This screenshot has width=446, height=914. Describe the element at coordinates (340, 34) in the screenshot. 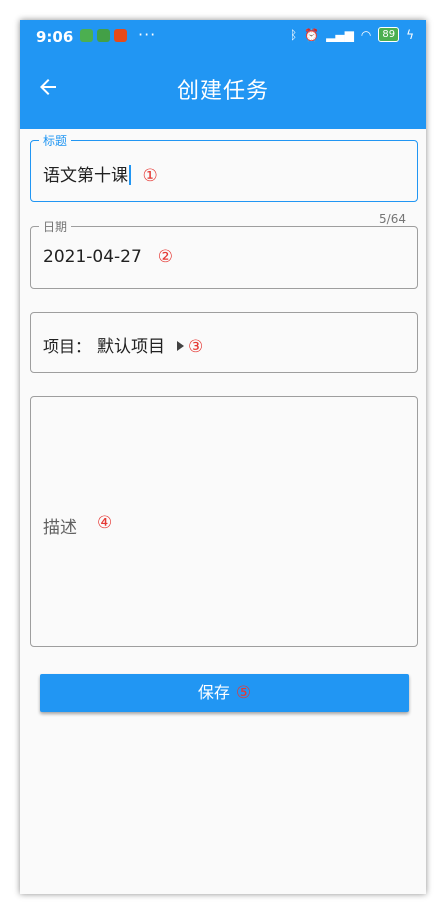

I see `signal-icon: ▂▄▆` at that location.